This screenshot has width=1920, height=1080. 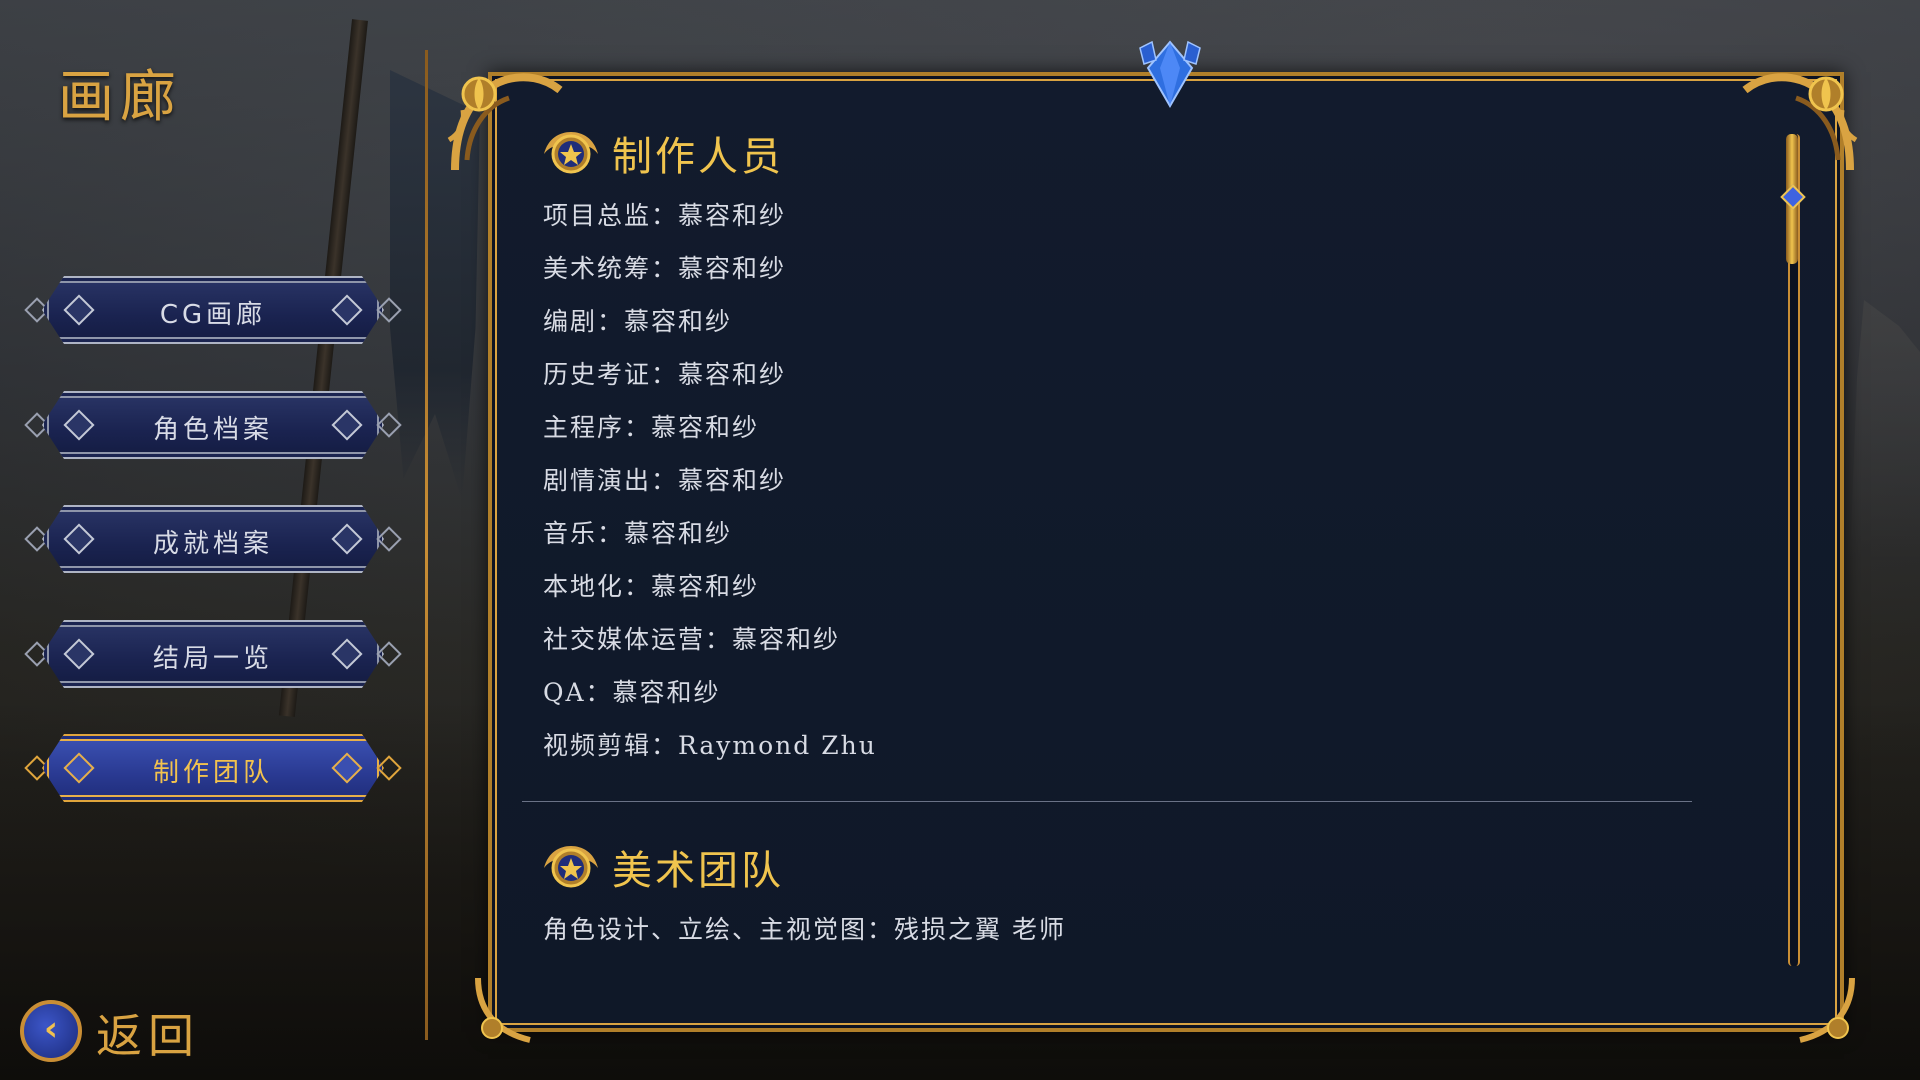 I want to click on chevron-left-icon: ‹, so click(x=51, y=1031).